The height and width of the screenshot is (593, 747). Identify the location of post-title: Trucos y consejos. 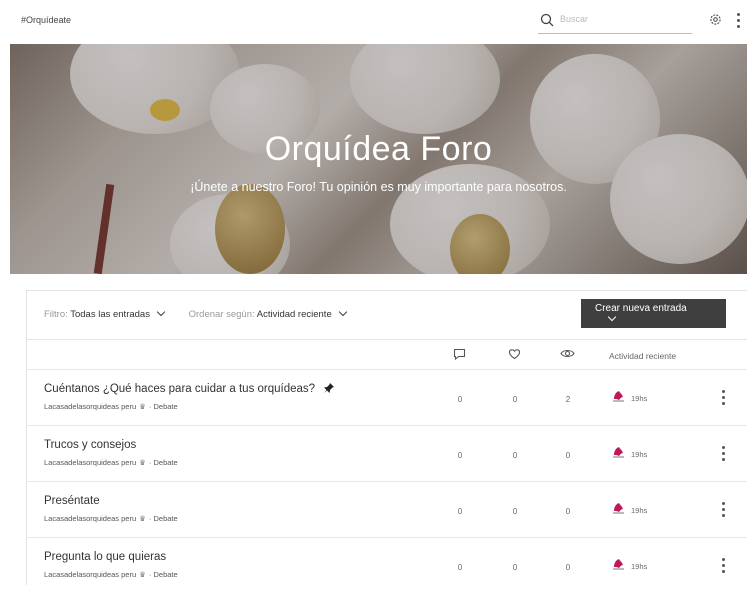
(90, 445).